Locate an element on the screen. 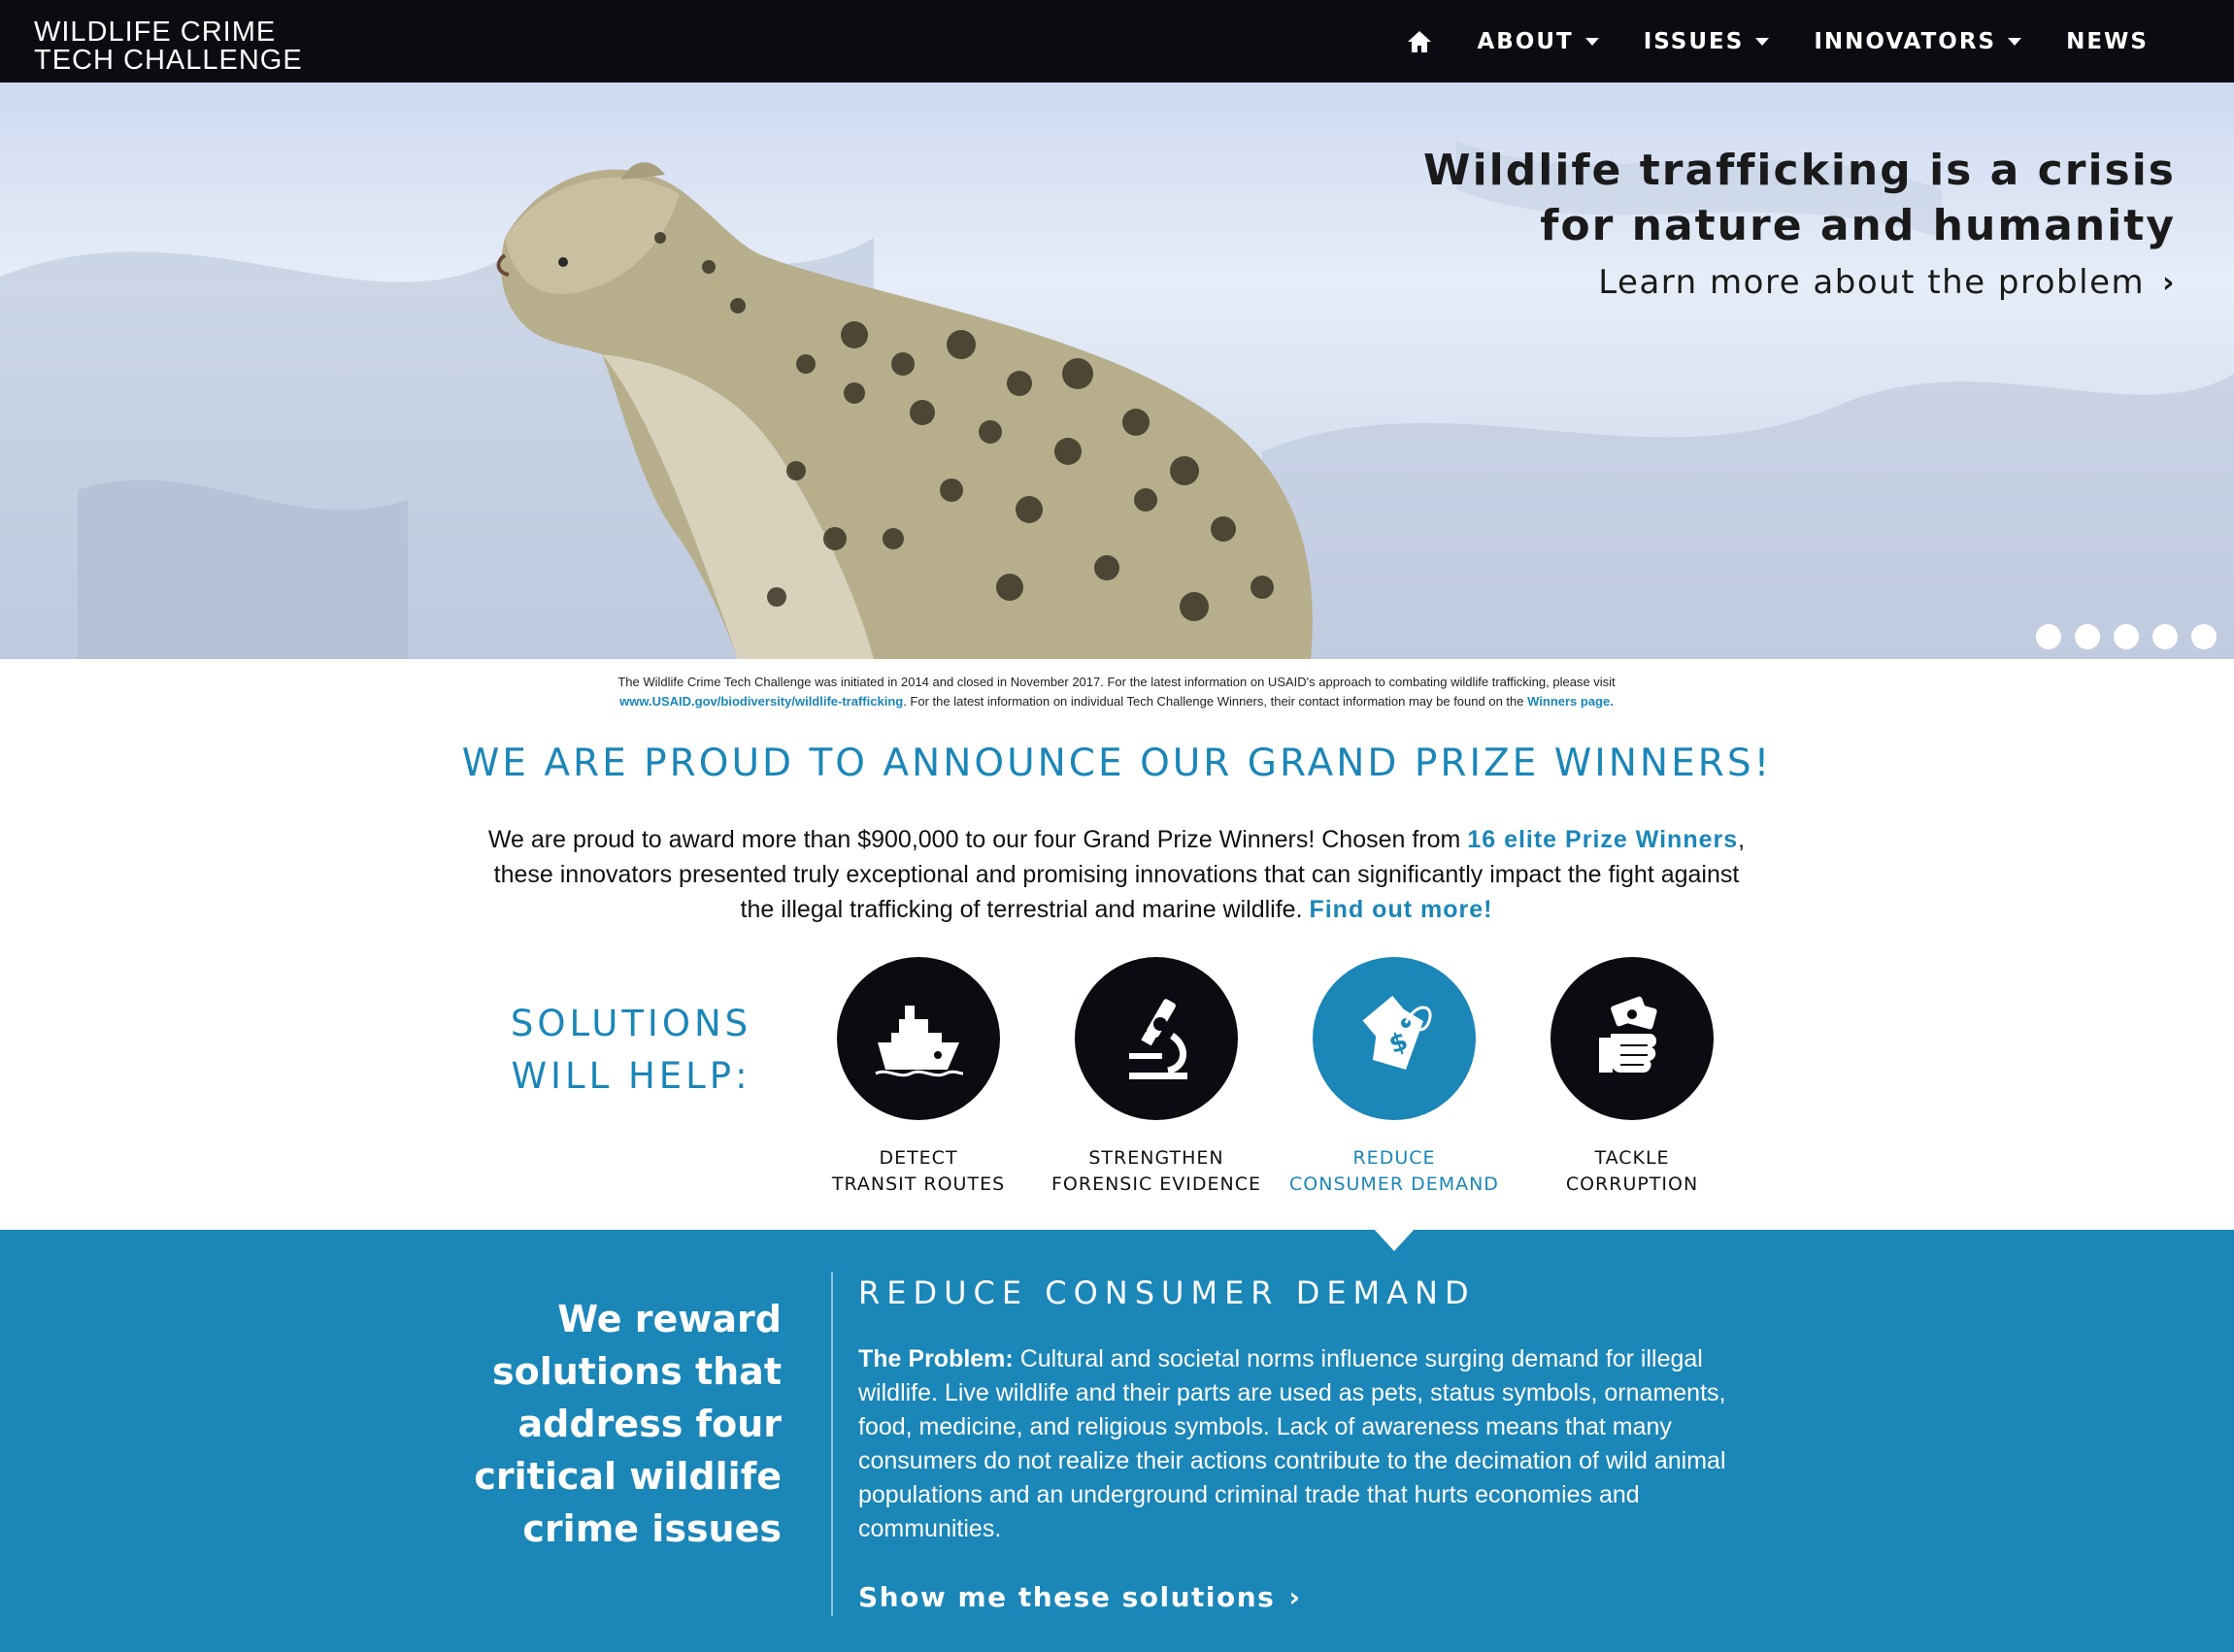 This screenshot has height=1652, width=2234. panel-divider is located at coordinates (832, 1444).